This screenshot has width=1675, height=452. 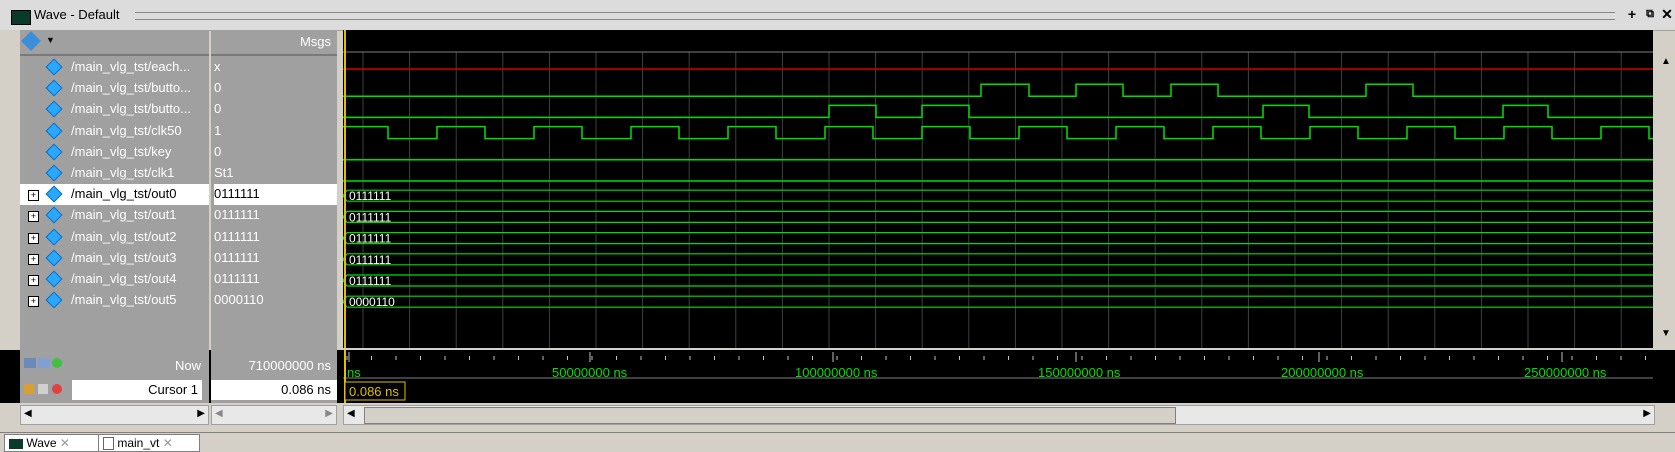 I want to click on signal-name: /main_vlg_tst/clk50, so click(x=126, y=130).